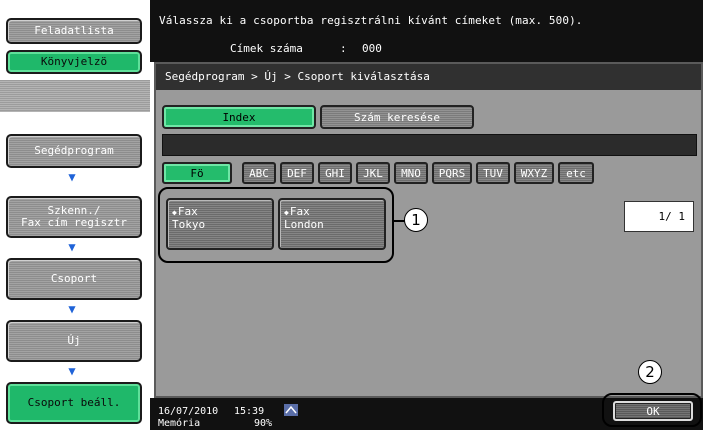 Image resolution: width=703 pixels, height=430 pixels. Describe the element at coordinates (493, 173) in the screenshot. I see `index-key-tuv: TUV` at that location.